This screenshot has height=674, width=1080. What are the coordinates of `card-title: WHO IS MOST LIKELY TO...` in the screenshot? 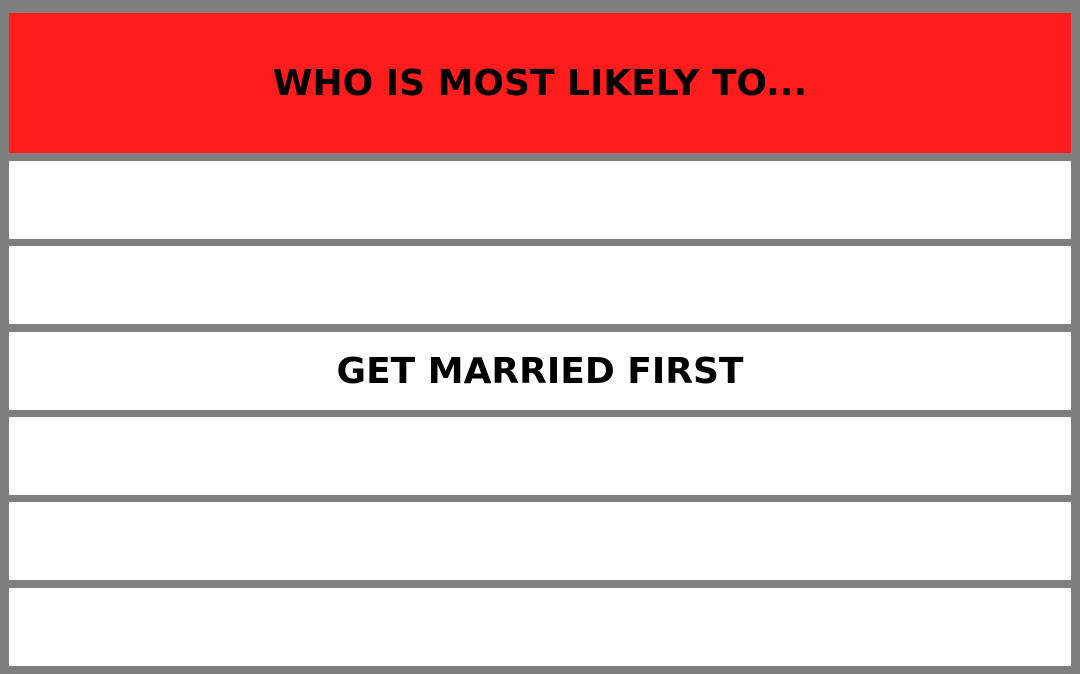 It's located at (540, 83).